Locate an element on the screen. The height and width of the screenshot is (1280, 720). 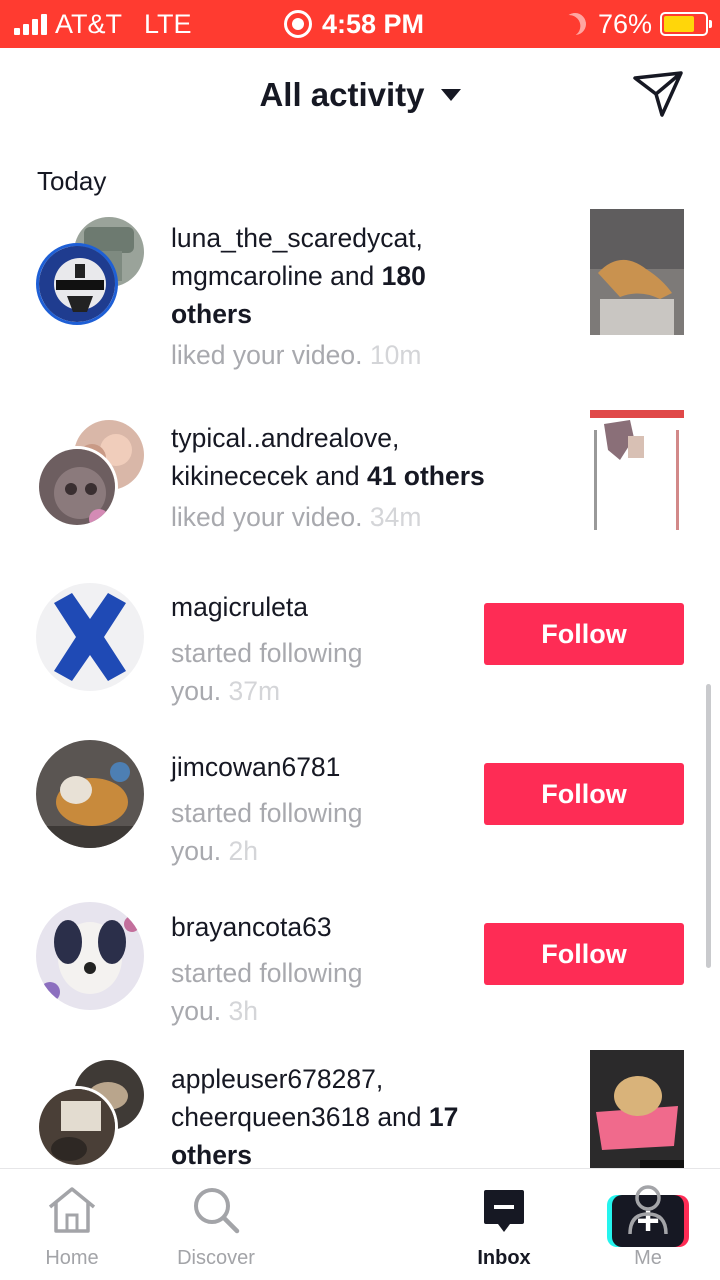
tab-home: Home is located at coordinates (72, 1224).